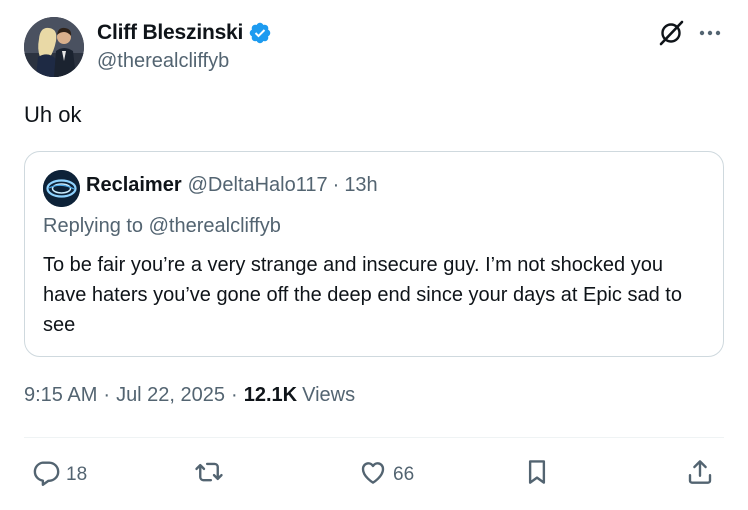  Describe the element at coordinates (671, 33) in the screenshot. I see `grok-icon` at that location.